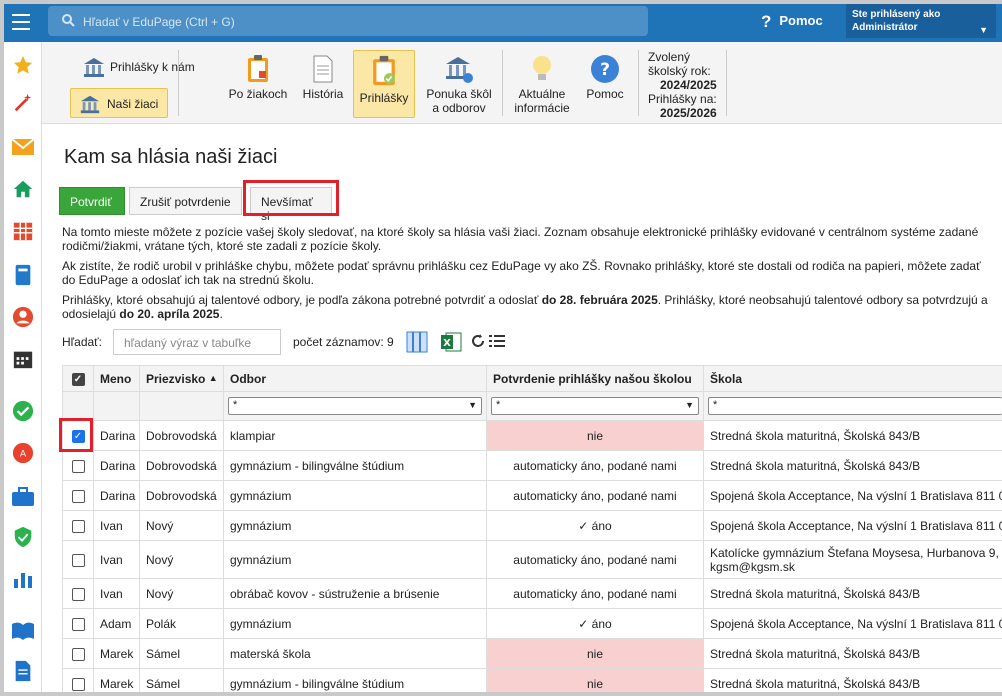  I want to click on skola-line-2: kgsm@kgsm.sk, so click(752, 566).